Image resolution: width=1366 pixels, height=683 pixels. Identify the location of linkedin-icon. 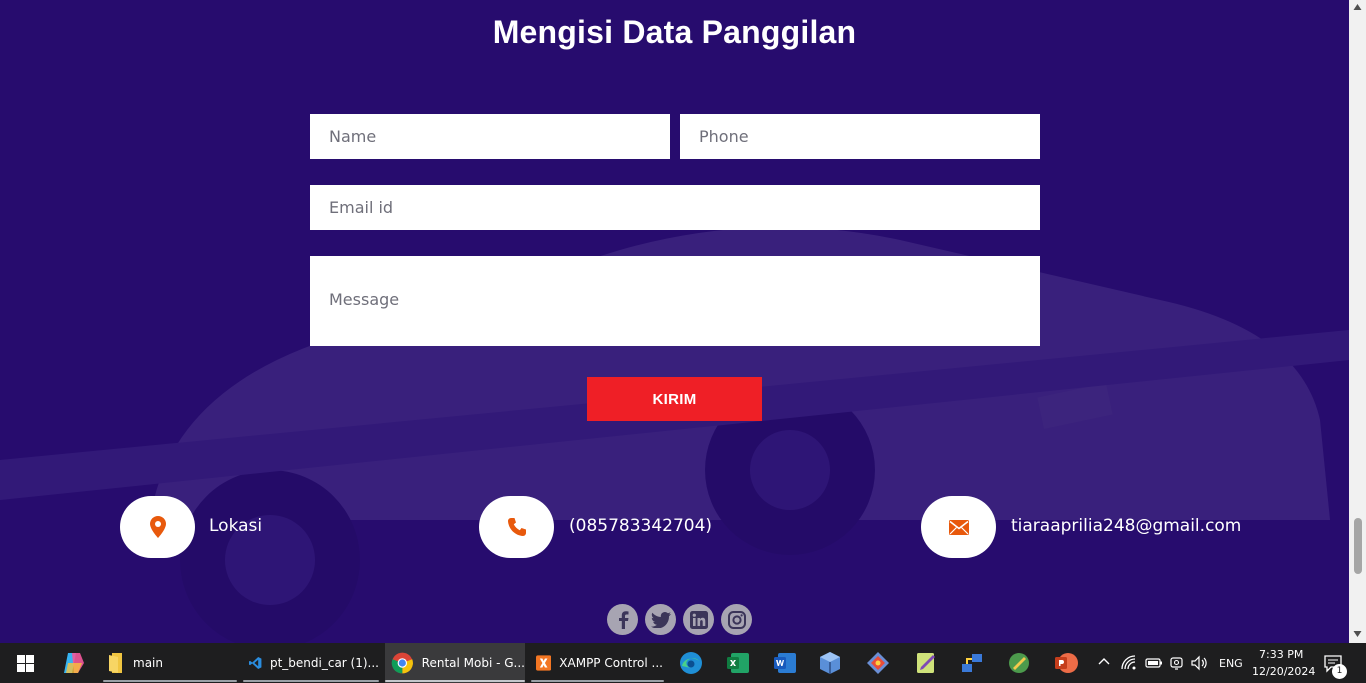
(698, 619).